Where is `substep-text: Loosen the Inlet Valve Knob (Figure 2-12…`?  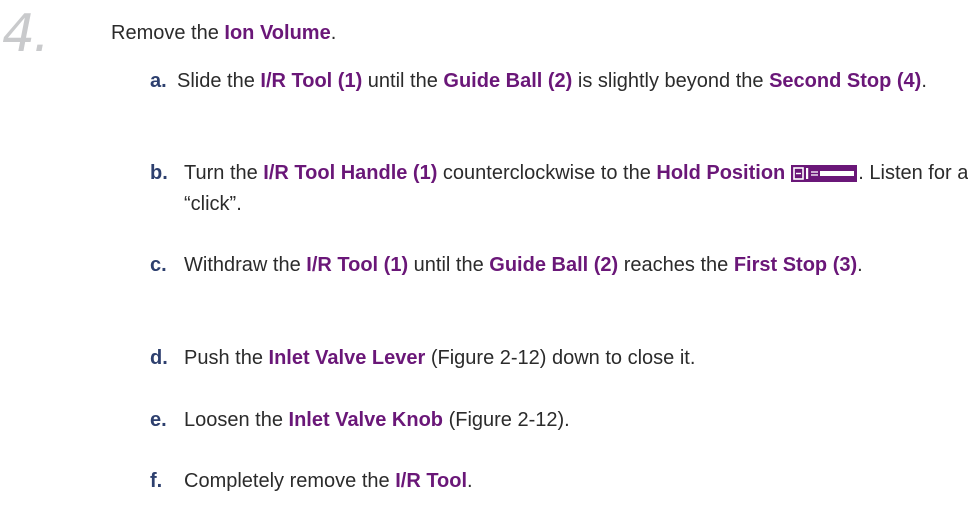
substep-text: Loosen the Inlet Valve Knob (Figure 2-12… is located at coordinates (576, 420).